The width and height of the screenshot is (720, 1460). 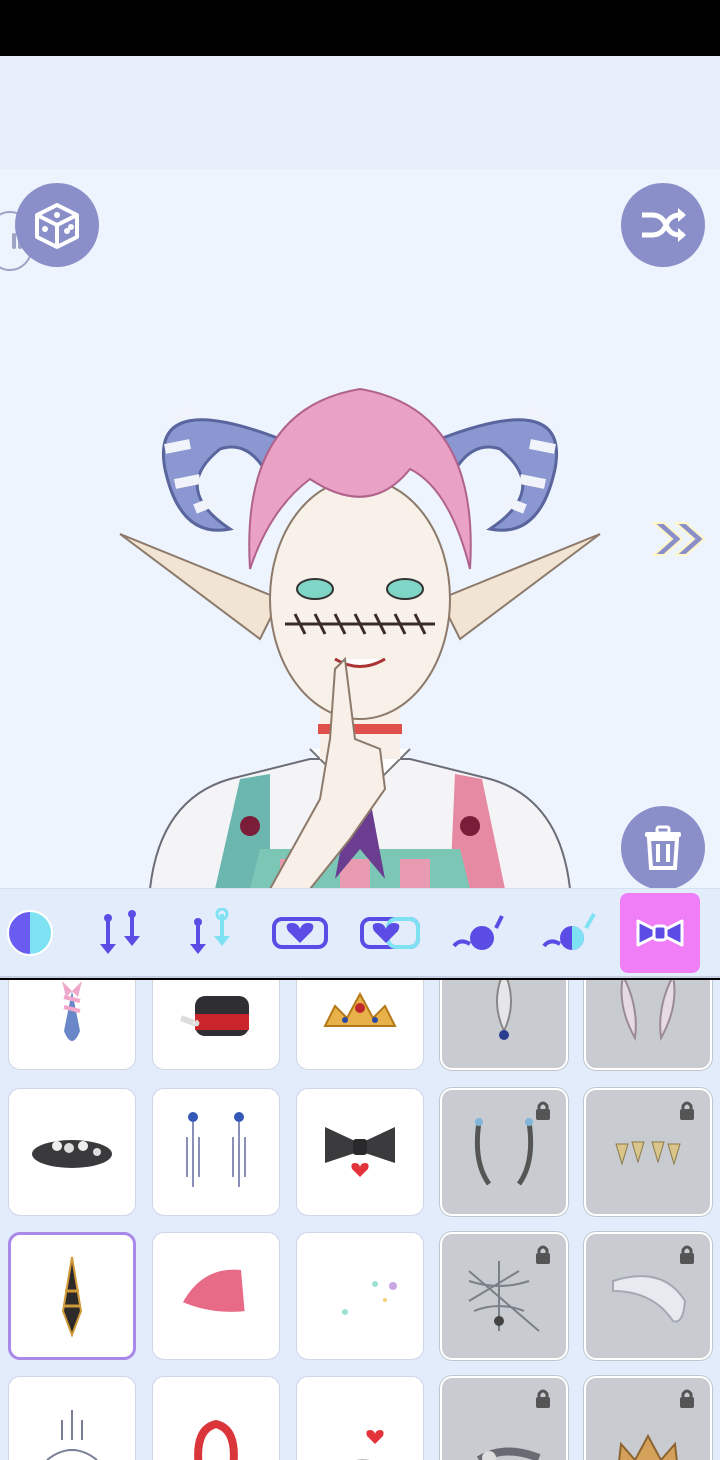 I want to click on item-feather-earring, so click(x=504, y=1025).